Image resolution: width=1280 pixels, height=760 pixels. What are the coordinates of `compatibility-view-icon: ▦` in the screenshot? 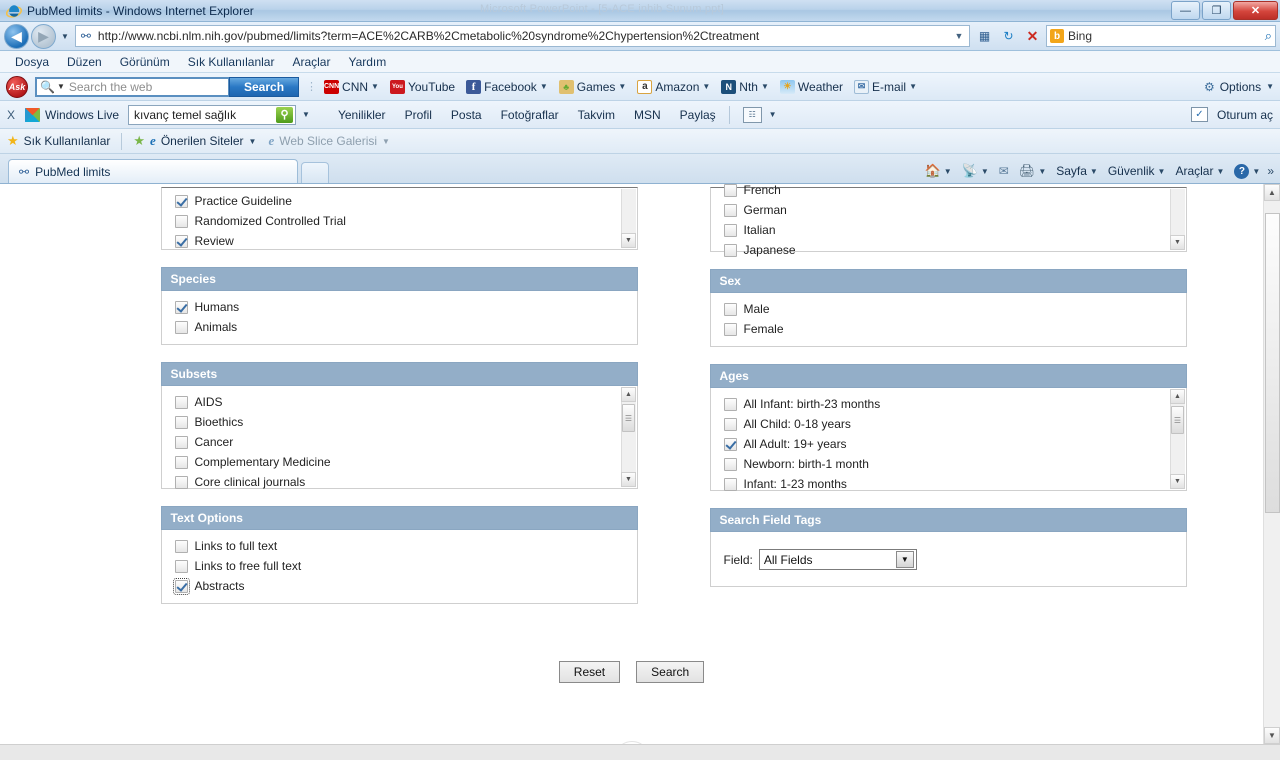 It's located at (984, 36).